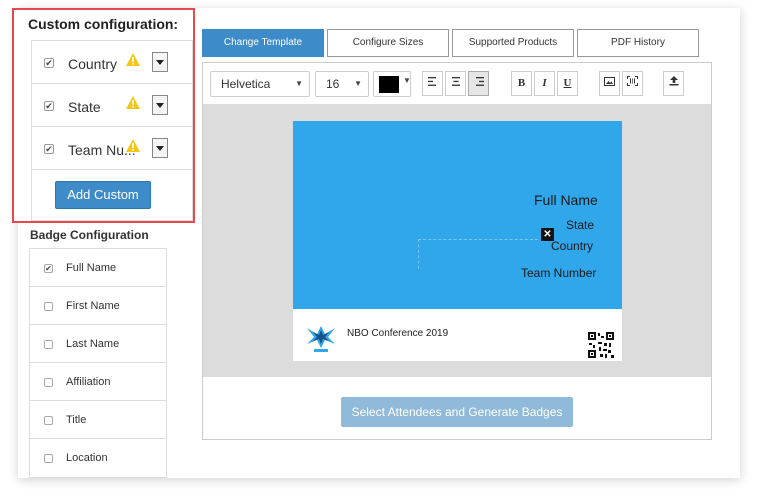 The width and height of the screenshot is (768, 496). Describe the element at coordinates (263, 43) in the screenshot. I see `tab-change-template: Change Template` at that location.